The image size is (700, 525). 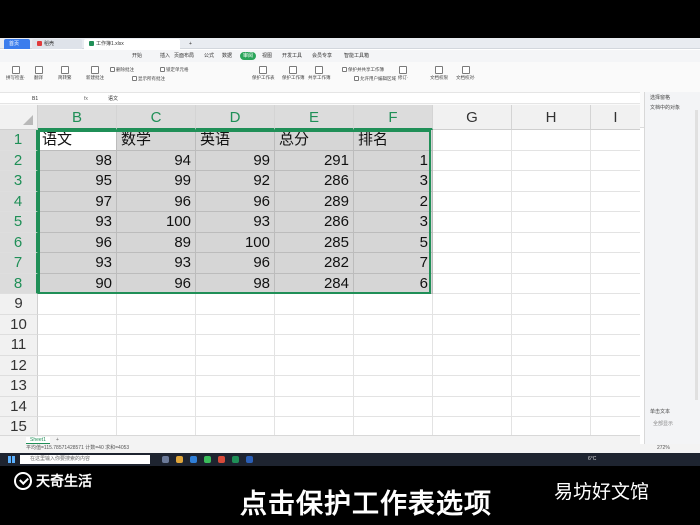 What do you see at coordinates (77, 117) in the screenshot?
I see `column-header: B` at bounding box center [77, 117].